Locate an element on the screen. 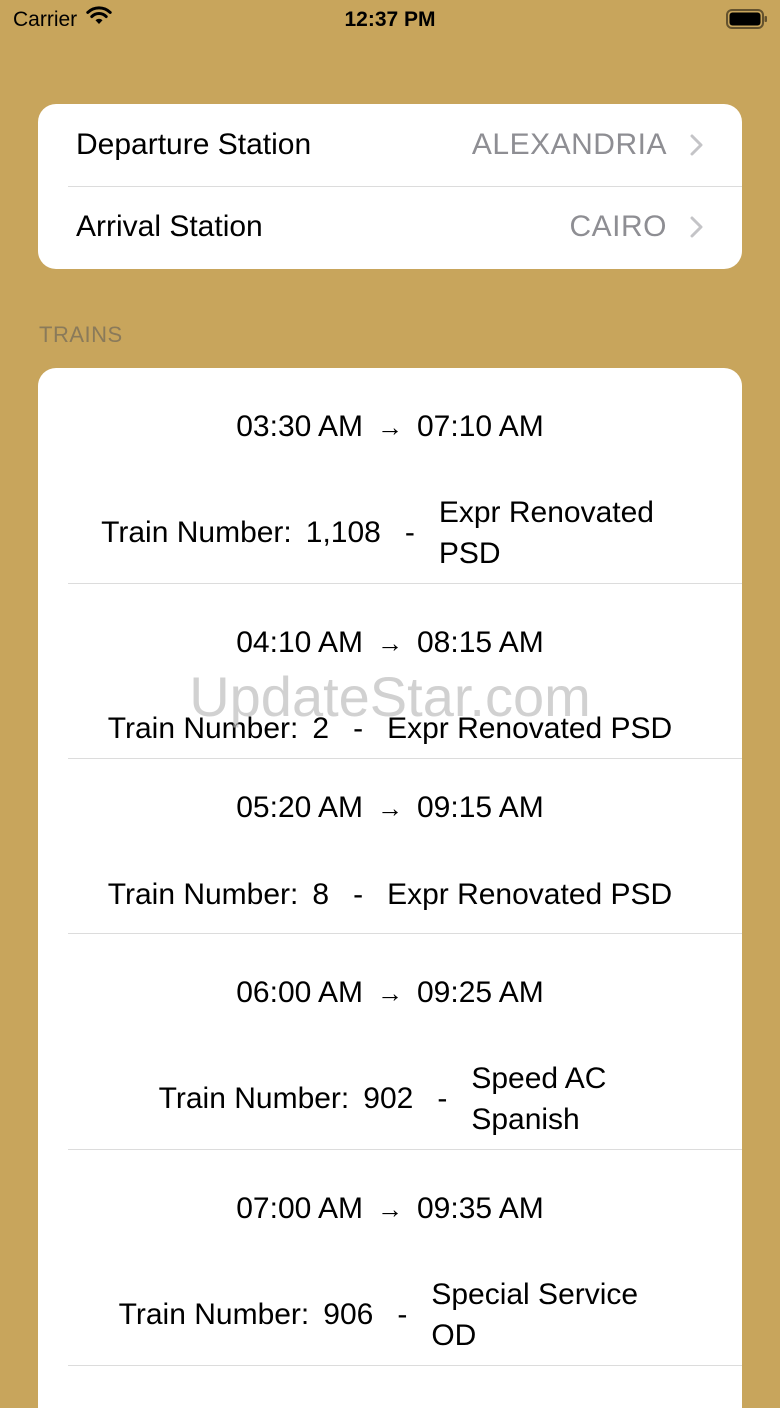  train-info: Train Number: 1,108 - Expr Renovated PSD is located at coordinates (390, 533).